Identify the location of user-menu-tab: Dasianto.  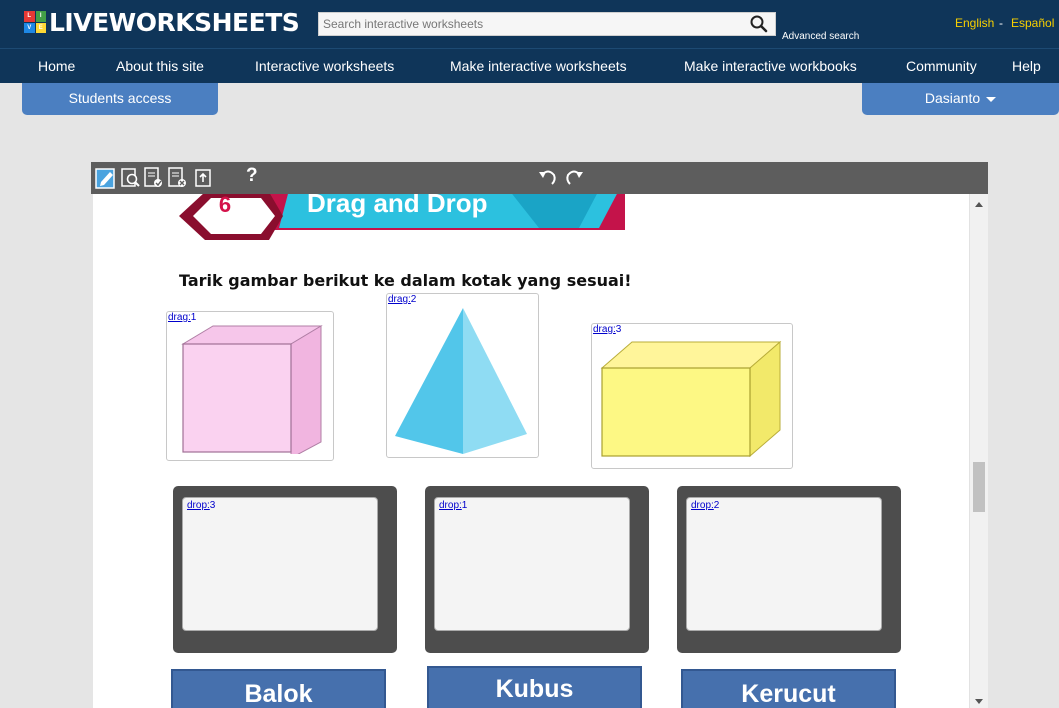
(960, 99).